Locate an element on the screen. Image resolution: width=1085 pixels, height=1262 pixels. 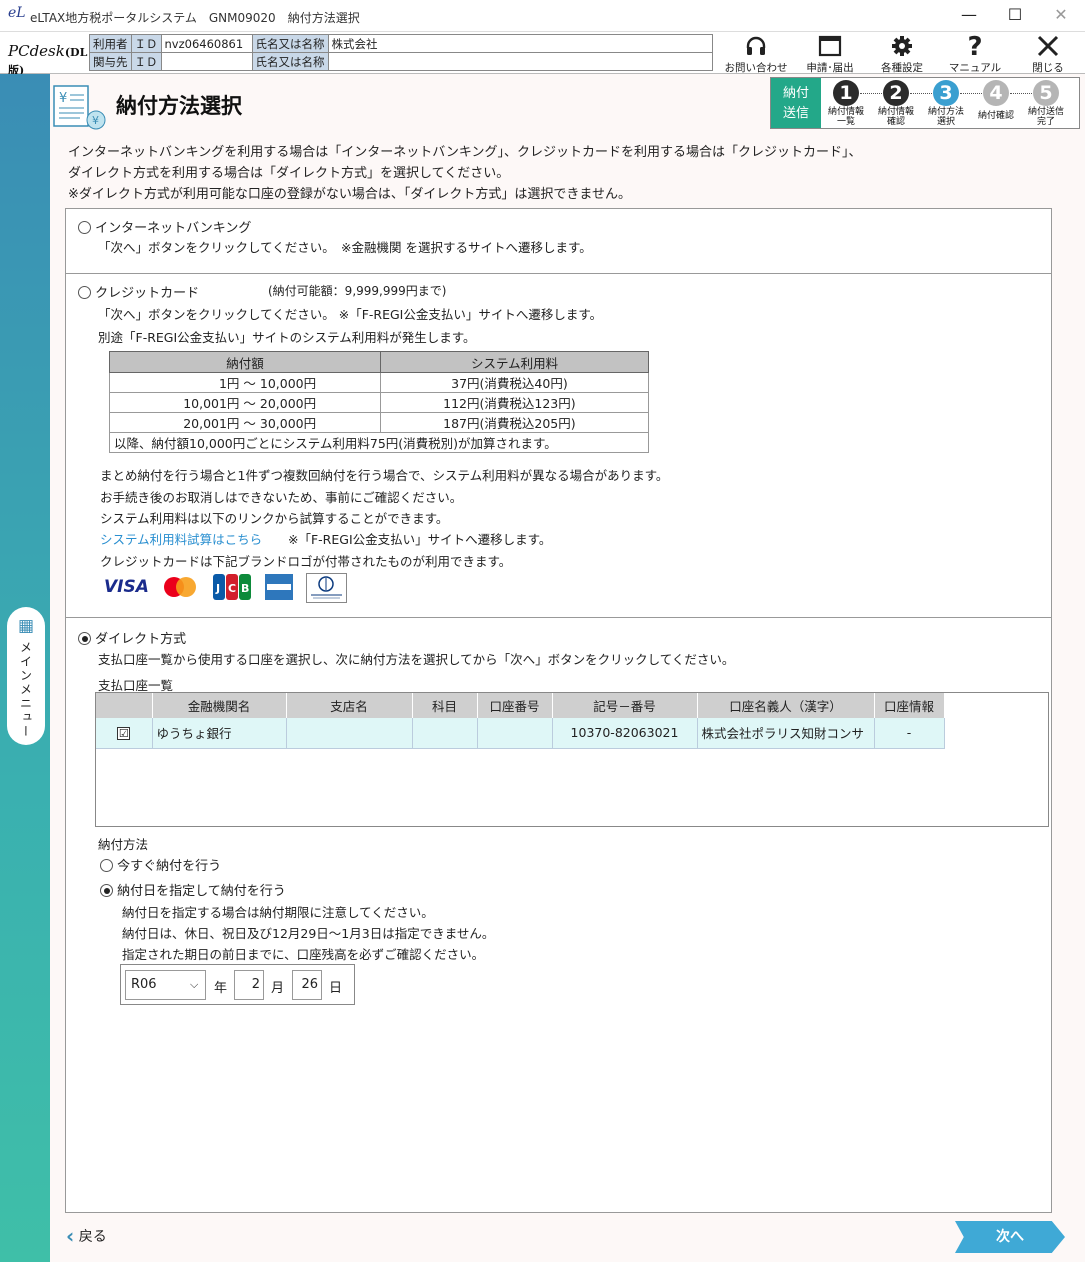
direct-radio is located at coordinates (84, 638).